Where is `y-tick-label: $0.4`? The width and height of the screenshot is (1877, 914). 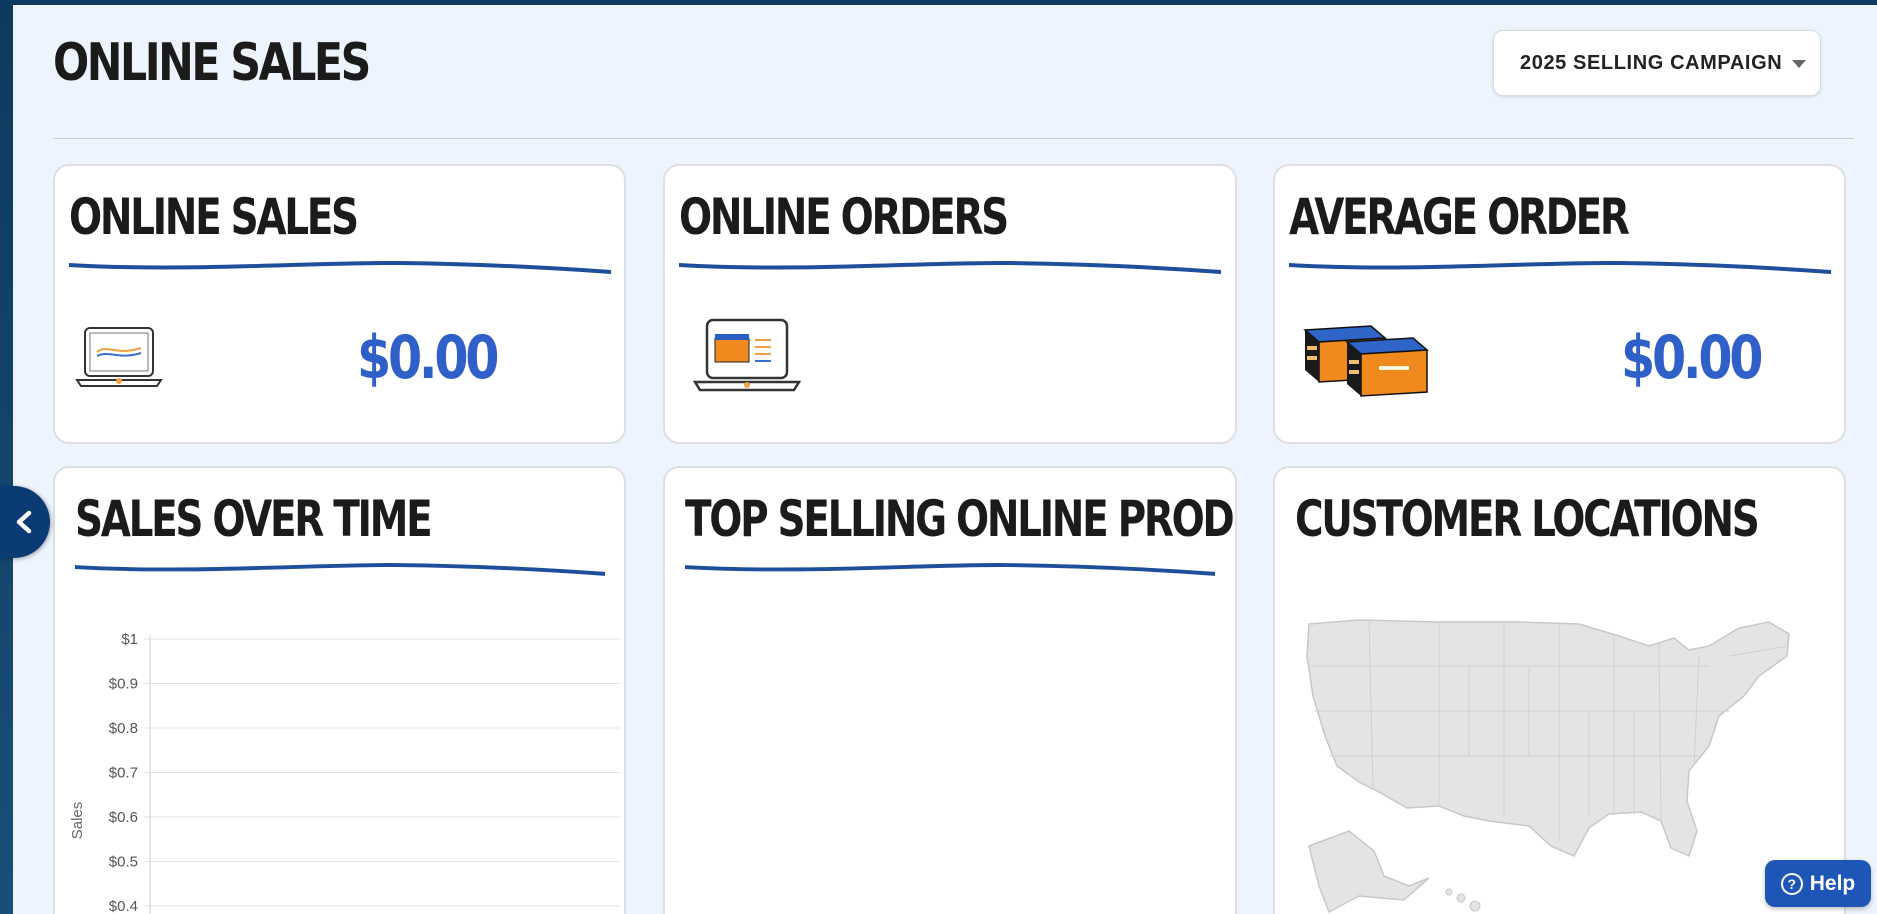 y-tick-label: $0.4 is located at coordinates (123, 906).